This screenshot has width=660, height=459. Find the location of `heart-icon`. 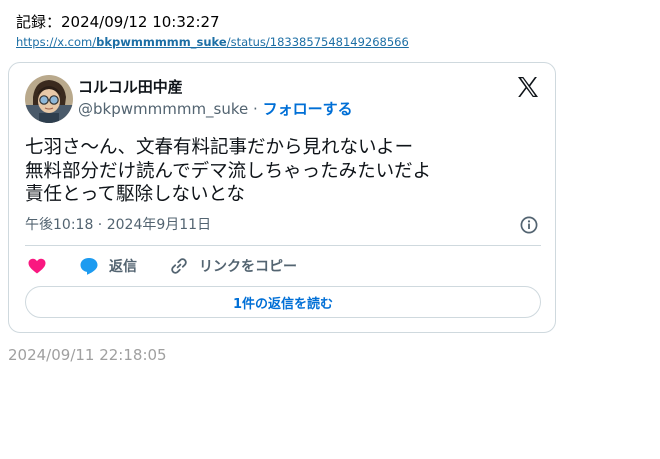

heart-icon is located at coordinates (37, 266).